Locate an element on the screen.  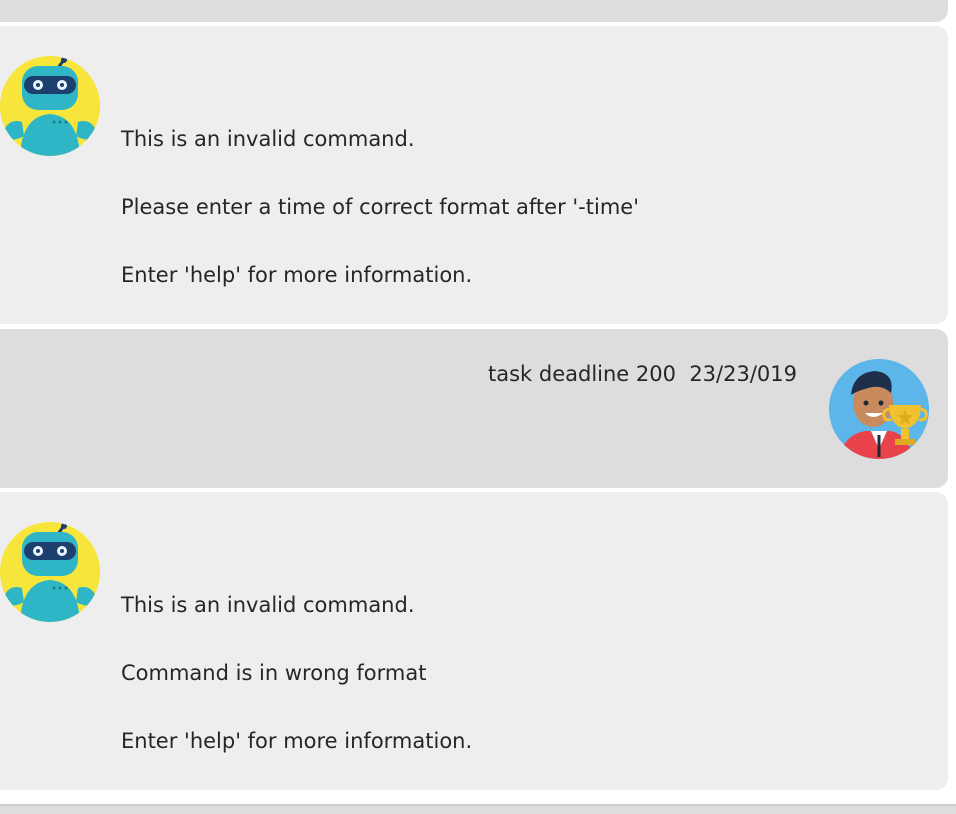
bot-message-line: Command is in wrong format is located at coordinates (274, 673).